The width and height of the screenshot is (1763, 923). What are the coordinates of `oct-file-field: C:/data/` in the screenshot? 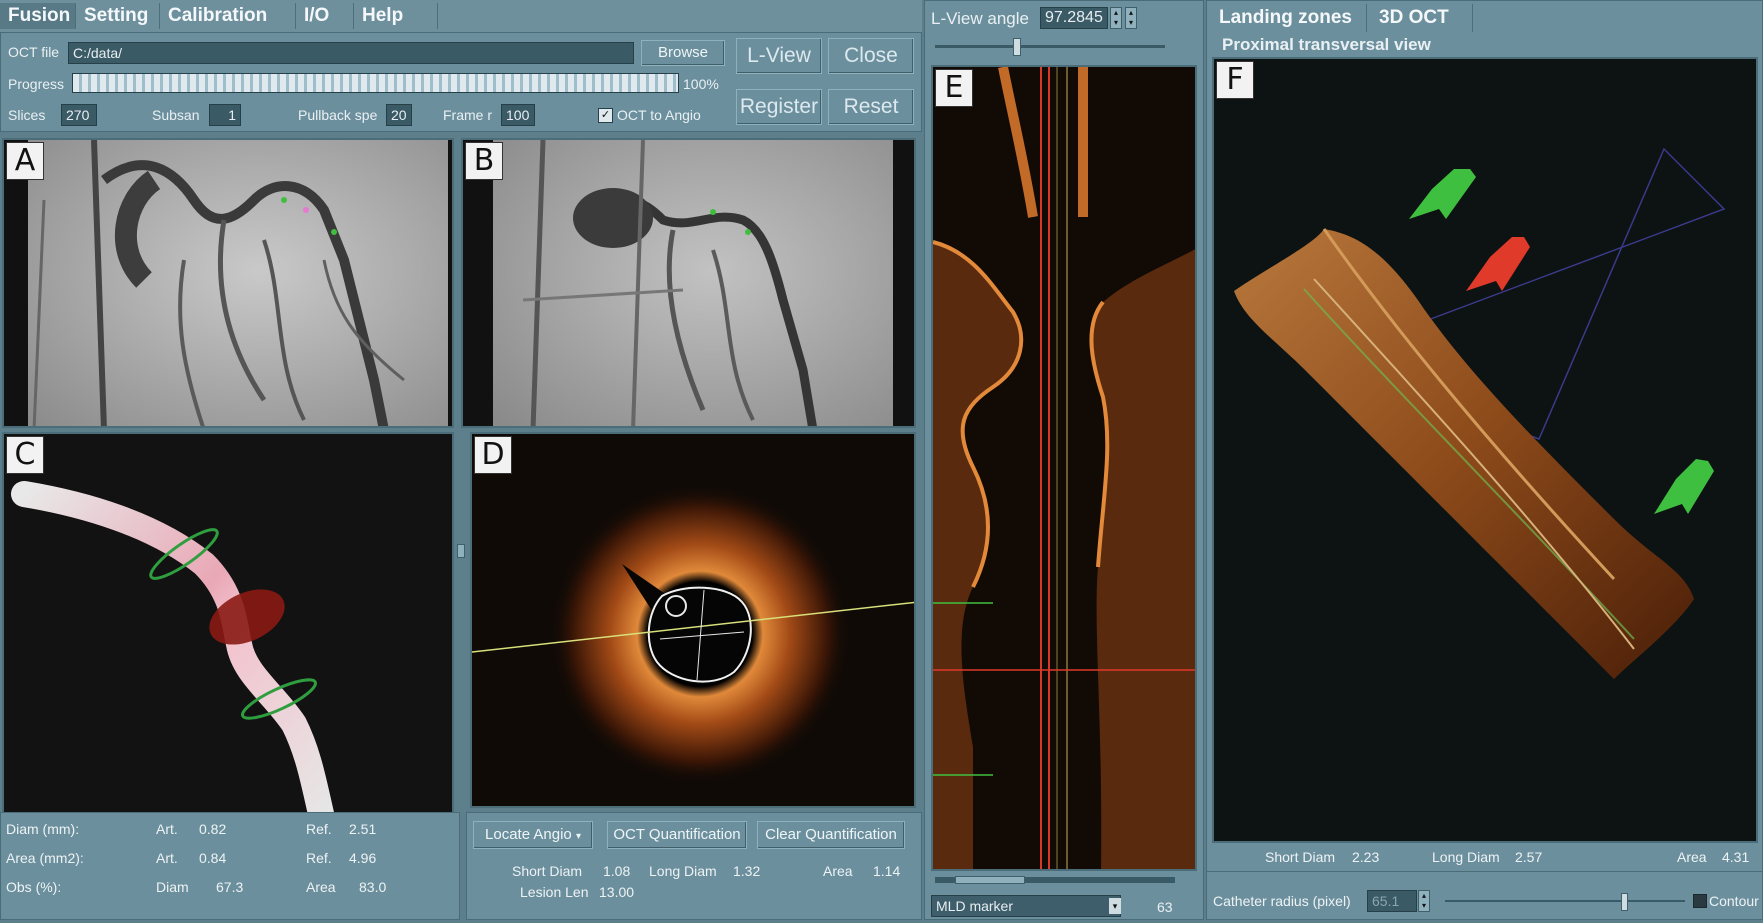 It's located at (351, 53).